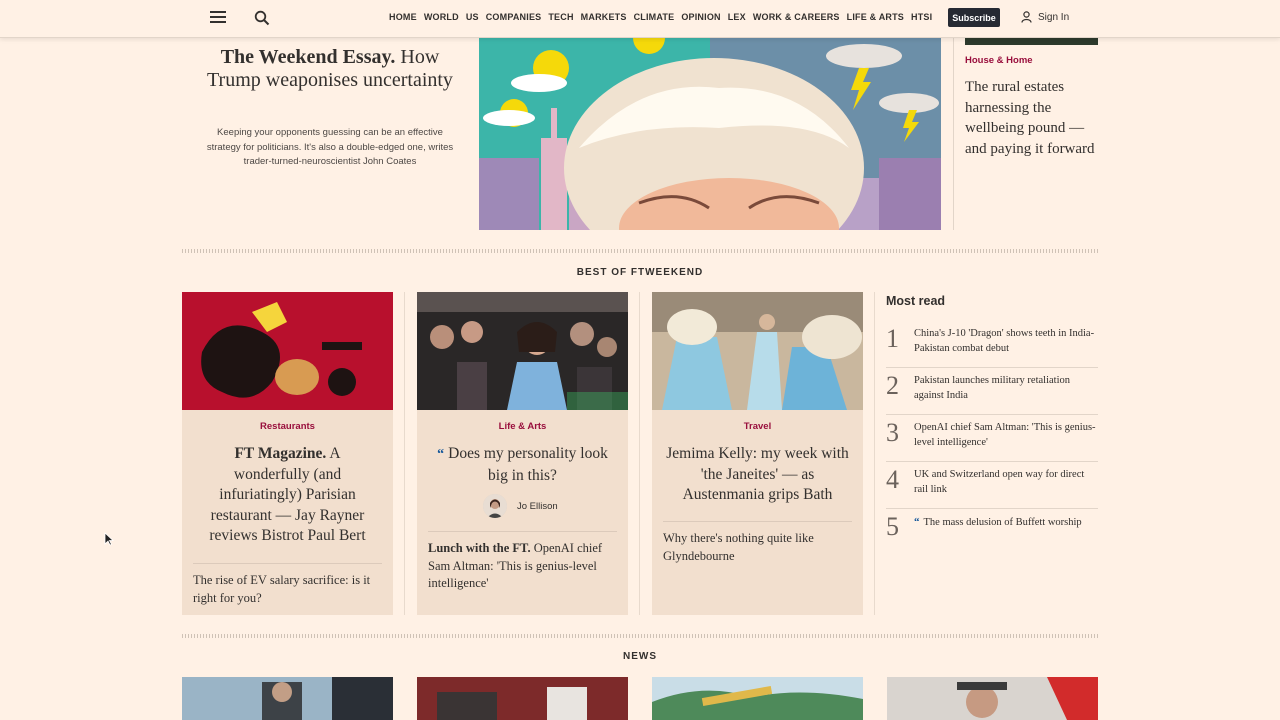 The image size is (1280, 720). I want to click on card-tag: Life & Arts, so click(522, 426).